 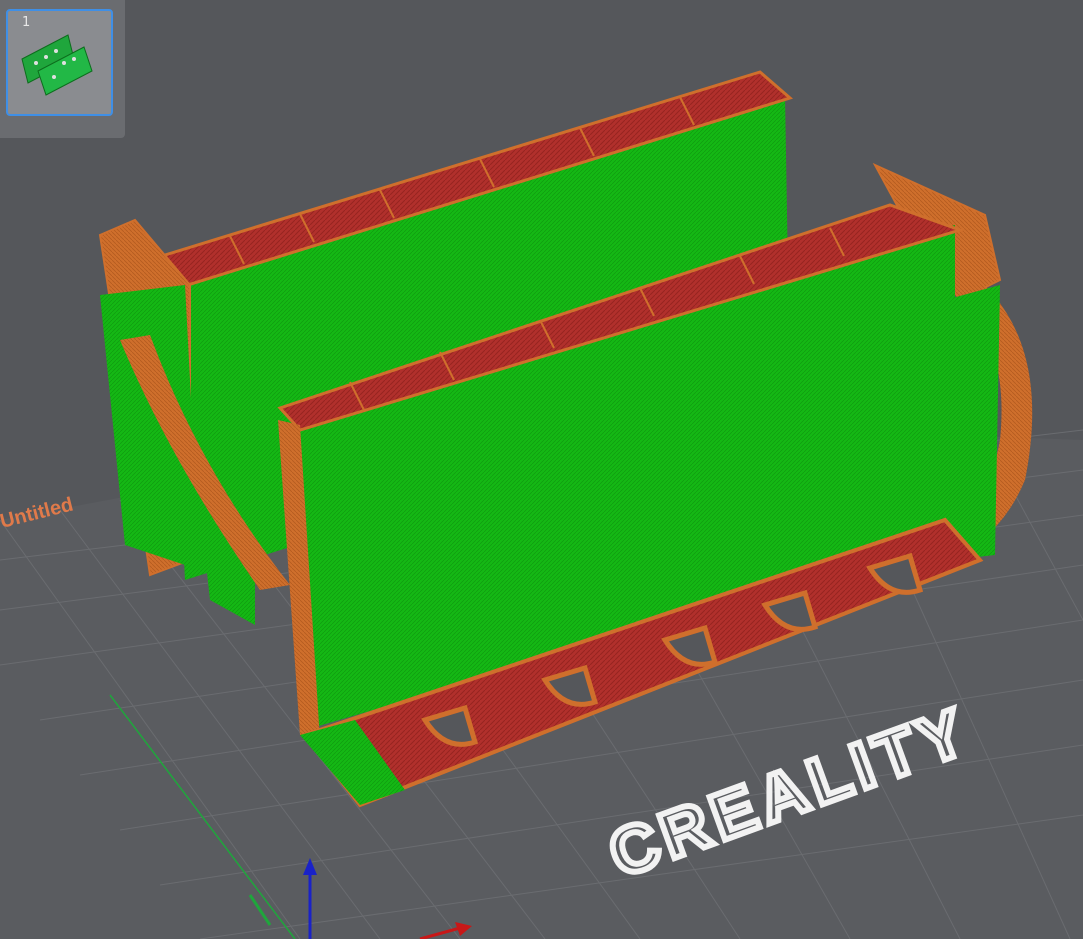 I want to click on plate-list-panel: 1, so click(x=62, y=69).